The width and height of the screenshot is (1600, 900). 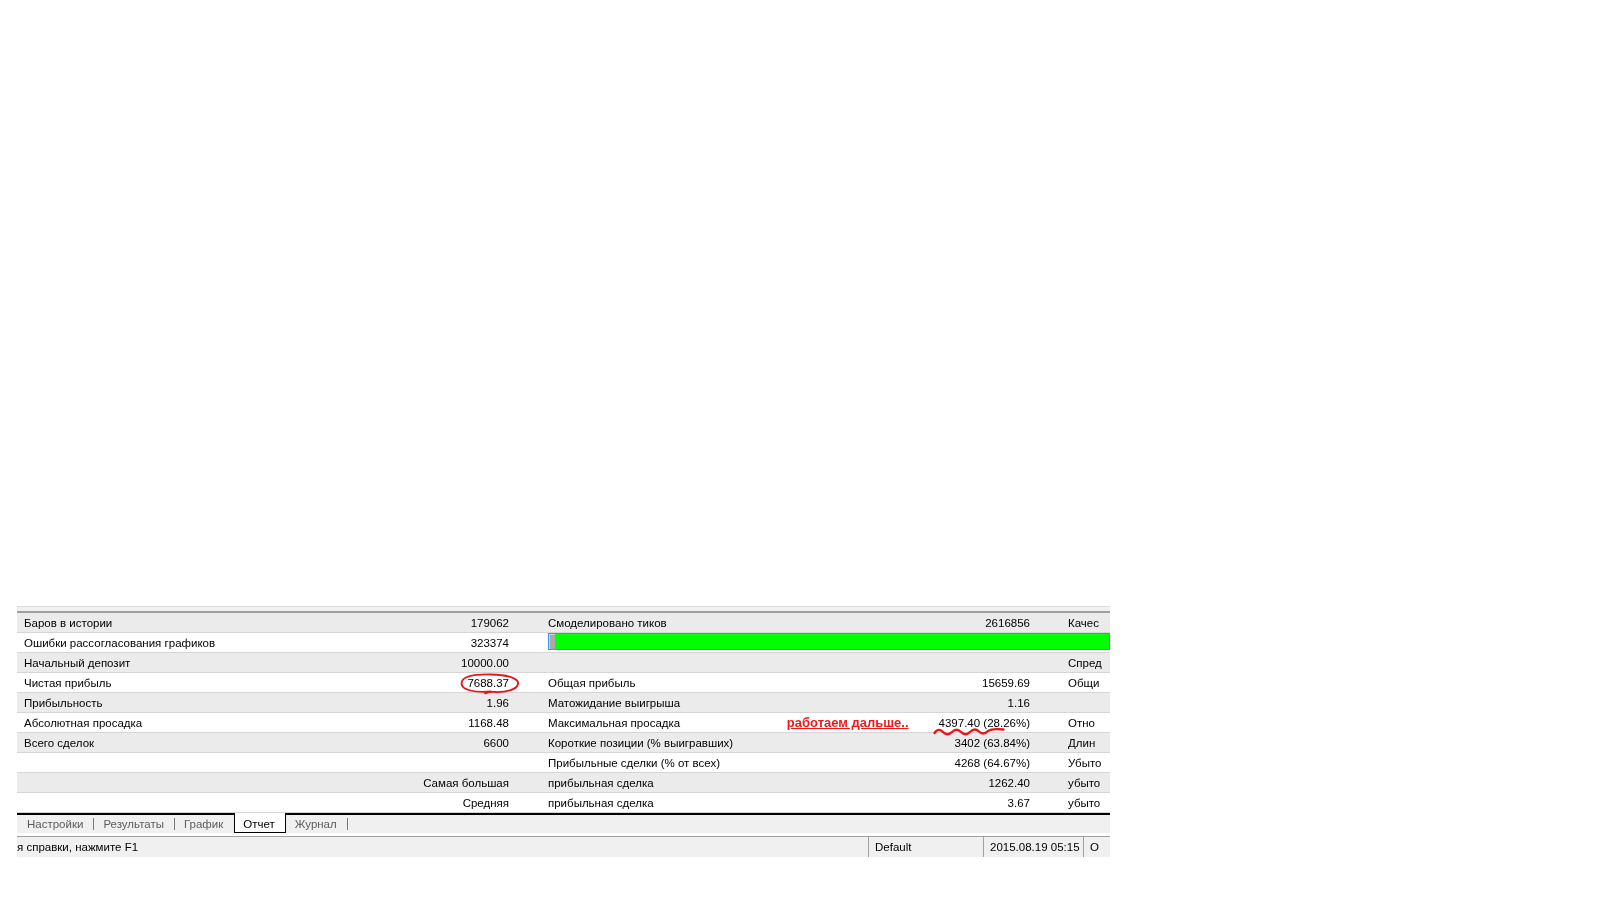 What do you see at coordinates (60, 742) in the screenshot?
I see `stat-label: Всего сделок` at bounding box center [60, 742].